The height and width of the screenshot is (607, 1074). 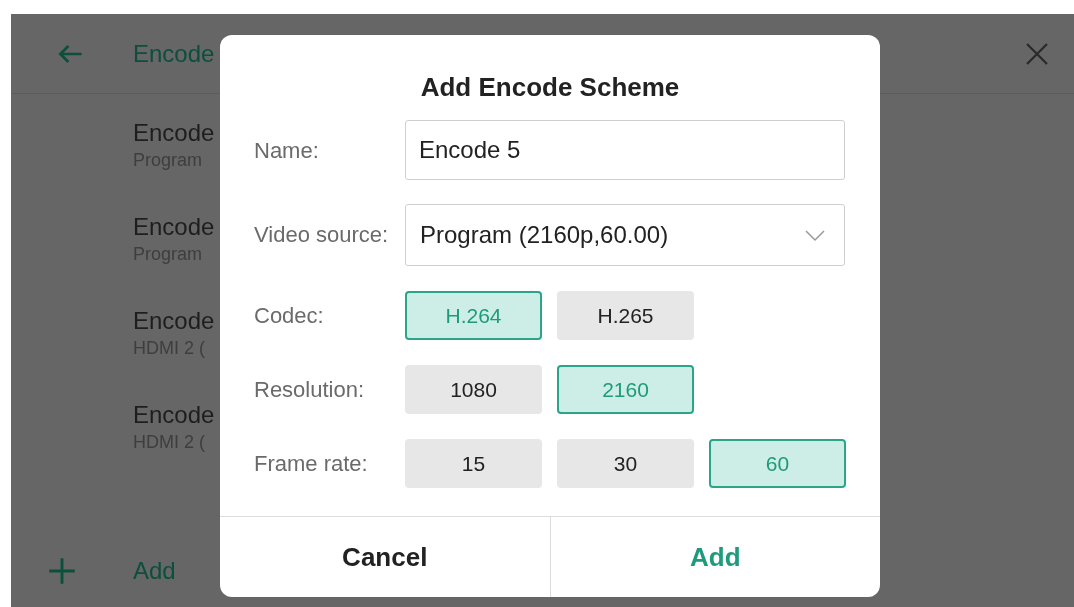 I want to click on field-label: Name:, so click(x=287, y=150).